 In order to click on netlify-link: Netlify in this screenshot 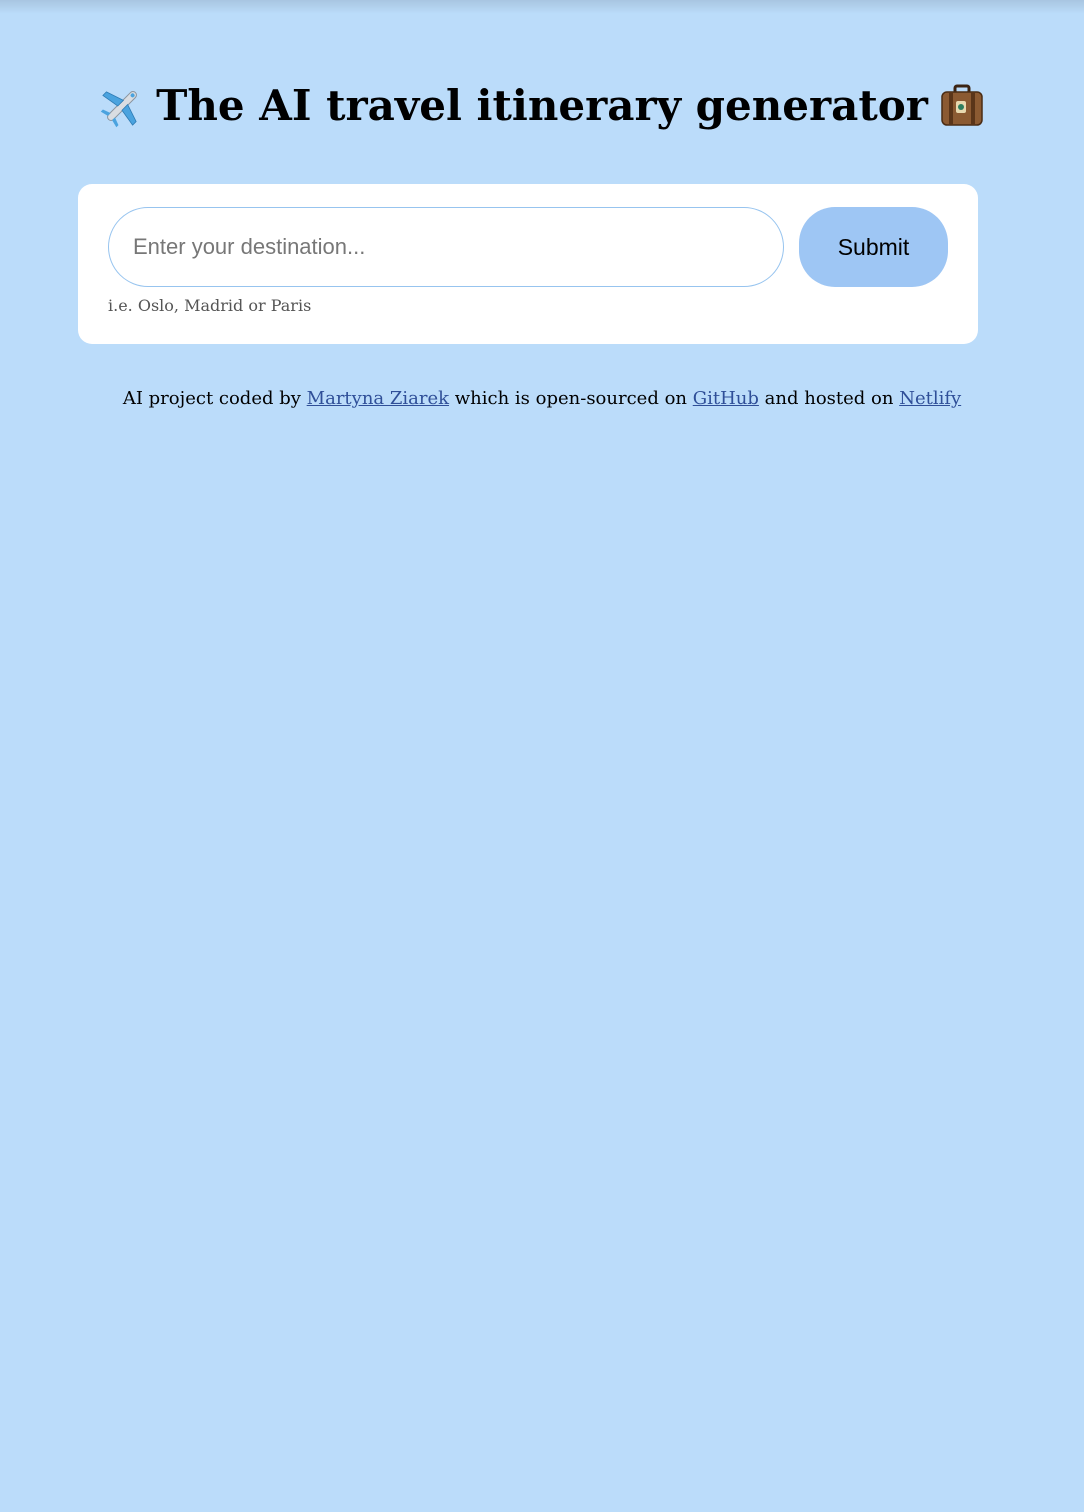, I will do `click(930, 398)`.